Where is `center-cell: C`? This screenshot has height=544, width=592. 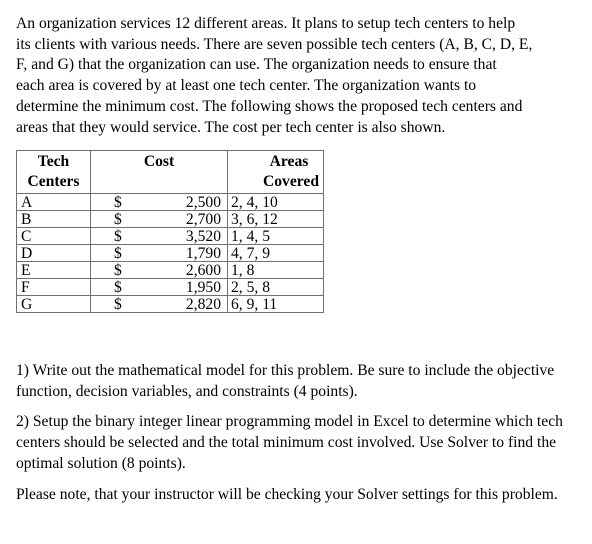 center-cell: C is located at coordinates (53, 236).